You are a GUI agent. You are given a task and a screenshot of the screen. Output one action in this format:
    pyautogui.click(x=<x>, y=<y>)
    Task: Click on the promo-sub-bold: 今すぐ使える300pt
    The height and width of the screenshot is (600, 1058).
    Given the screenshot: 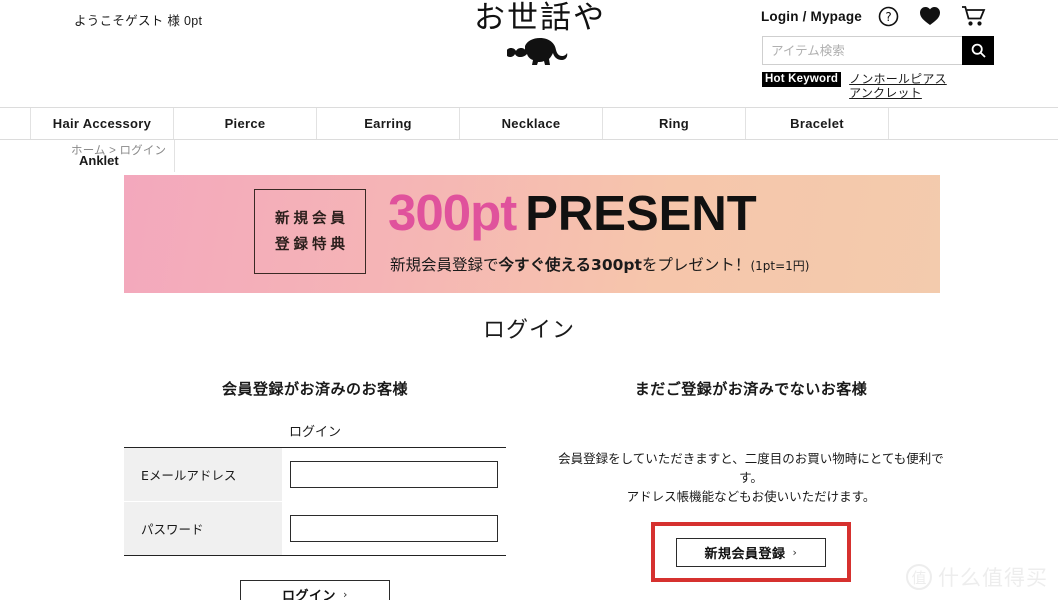 What is the action you would take?
    pyautogui.click(x=570, y=265)
    